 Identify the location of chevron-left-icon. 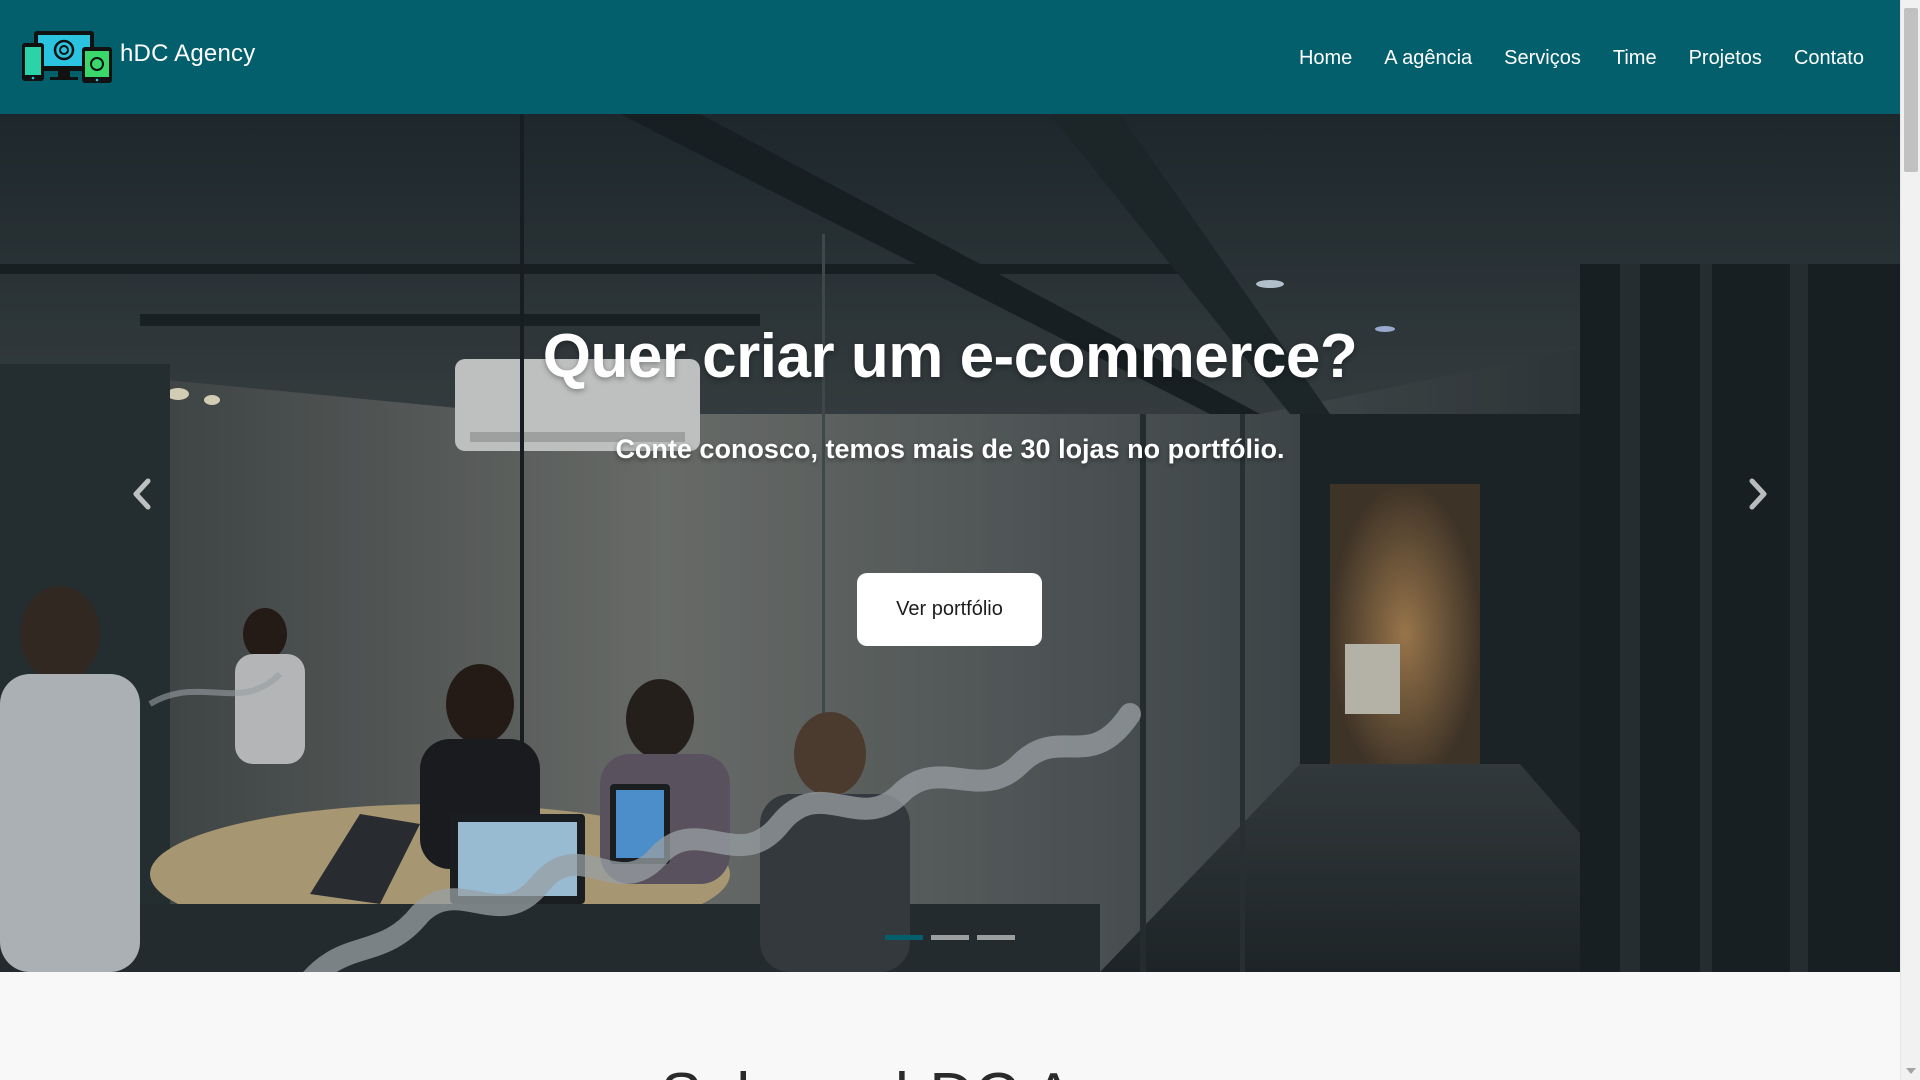
(142, 494).